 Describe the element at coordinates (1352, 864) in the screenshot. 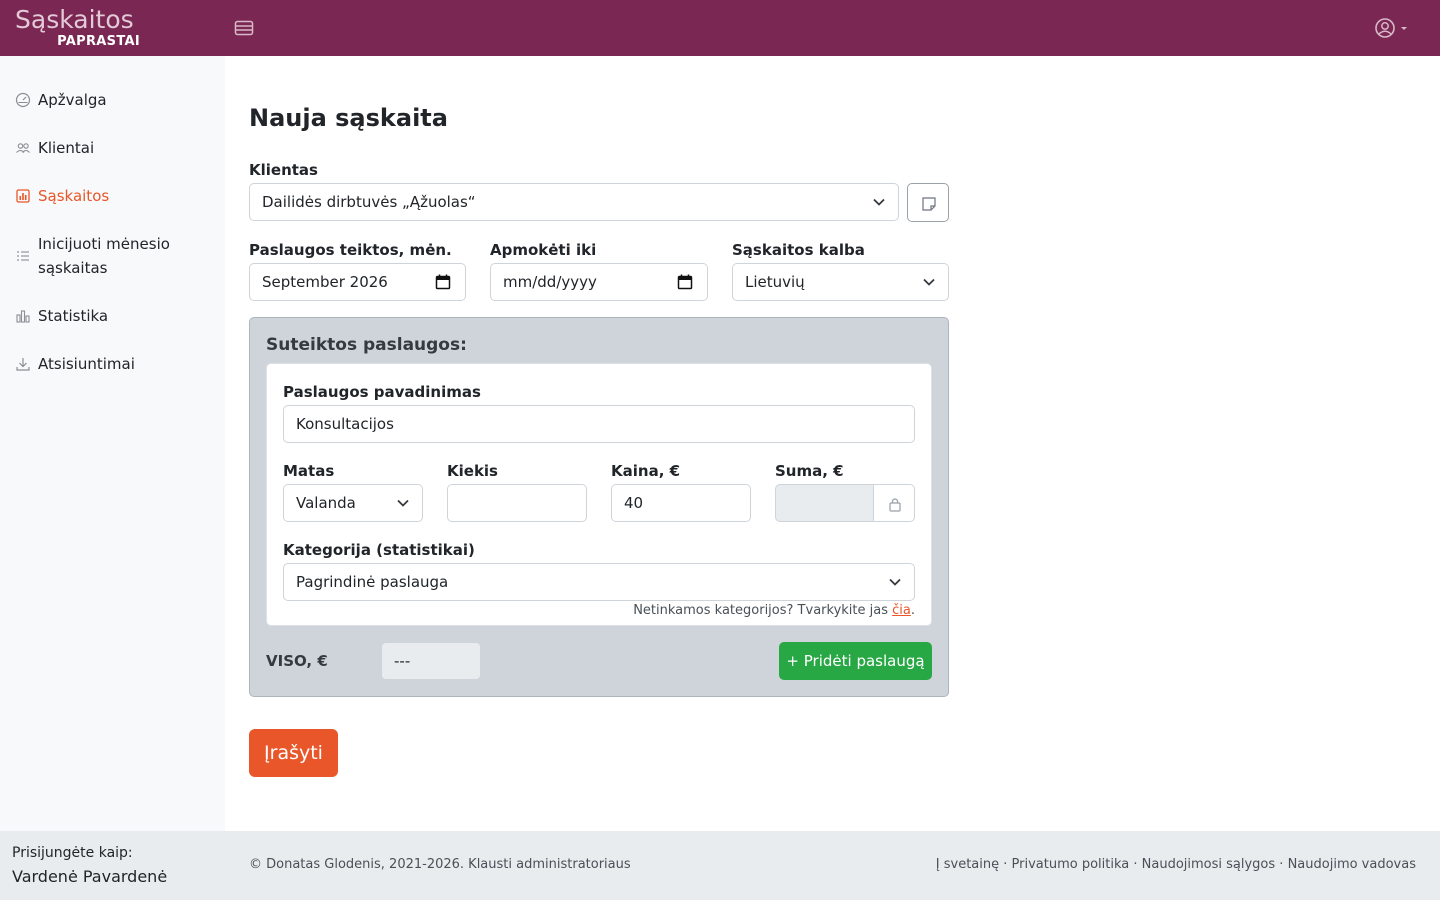

I see `footer-link-guide: Naudojimo vadovas` at that location.